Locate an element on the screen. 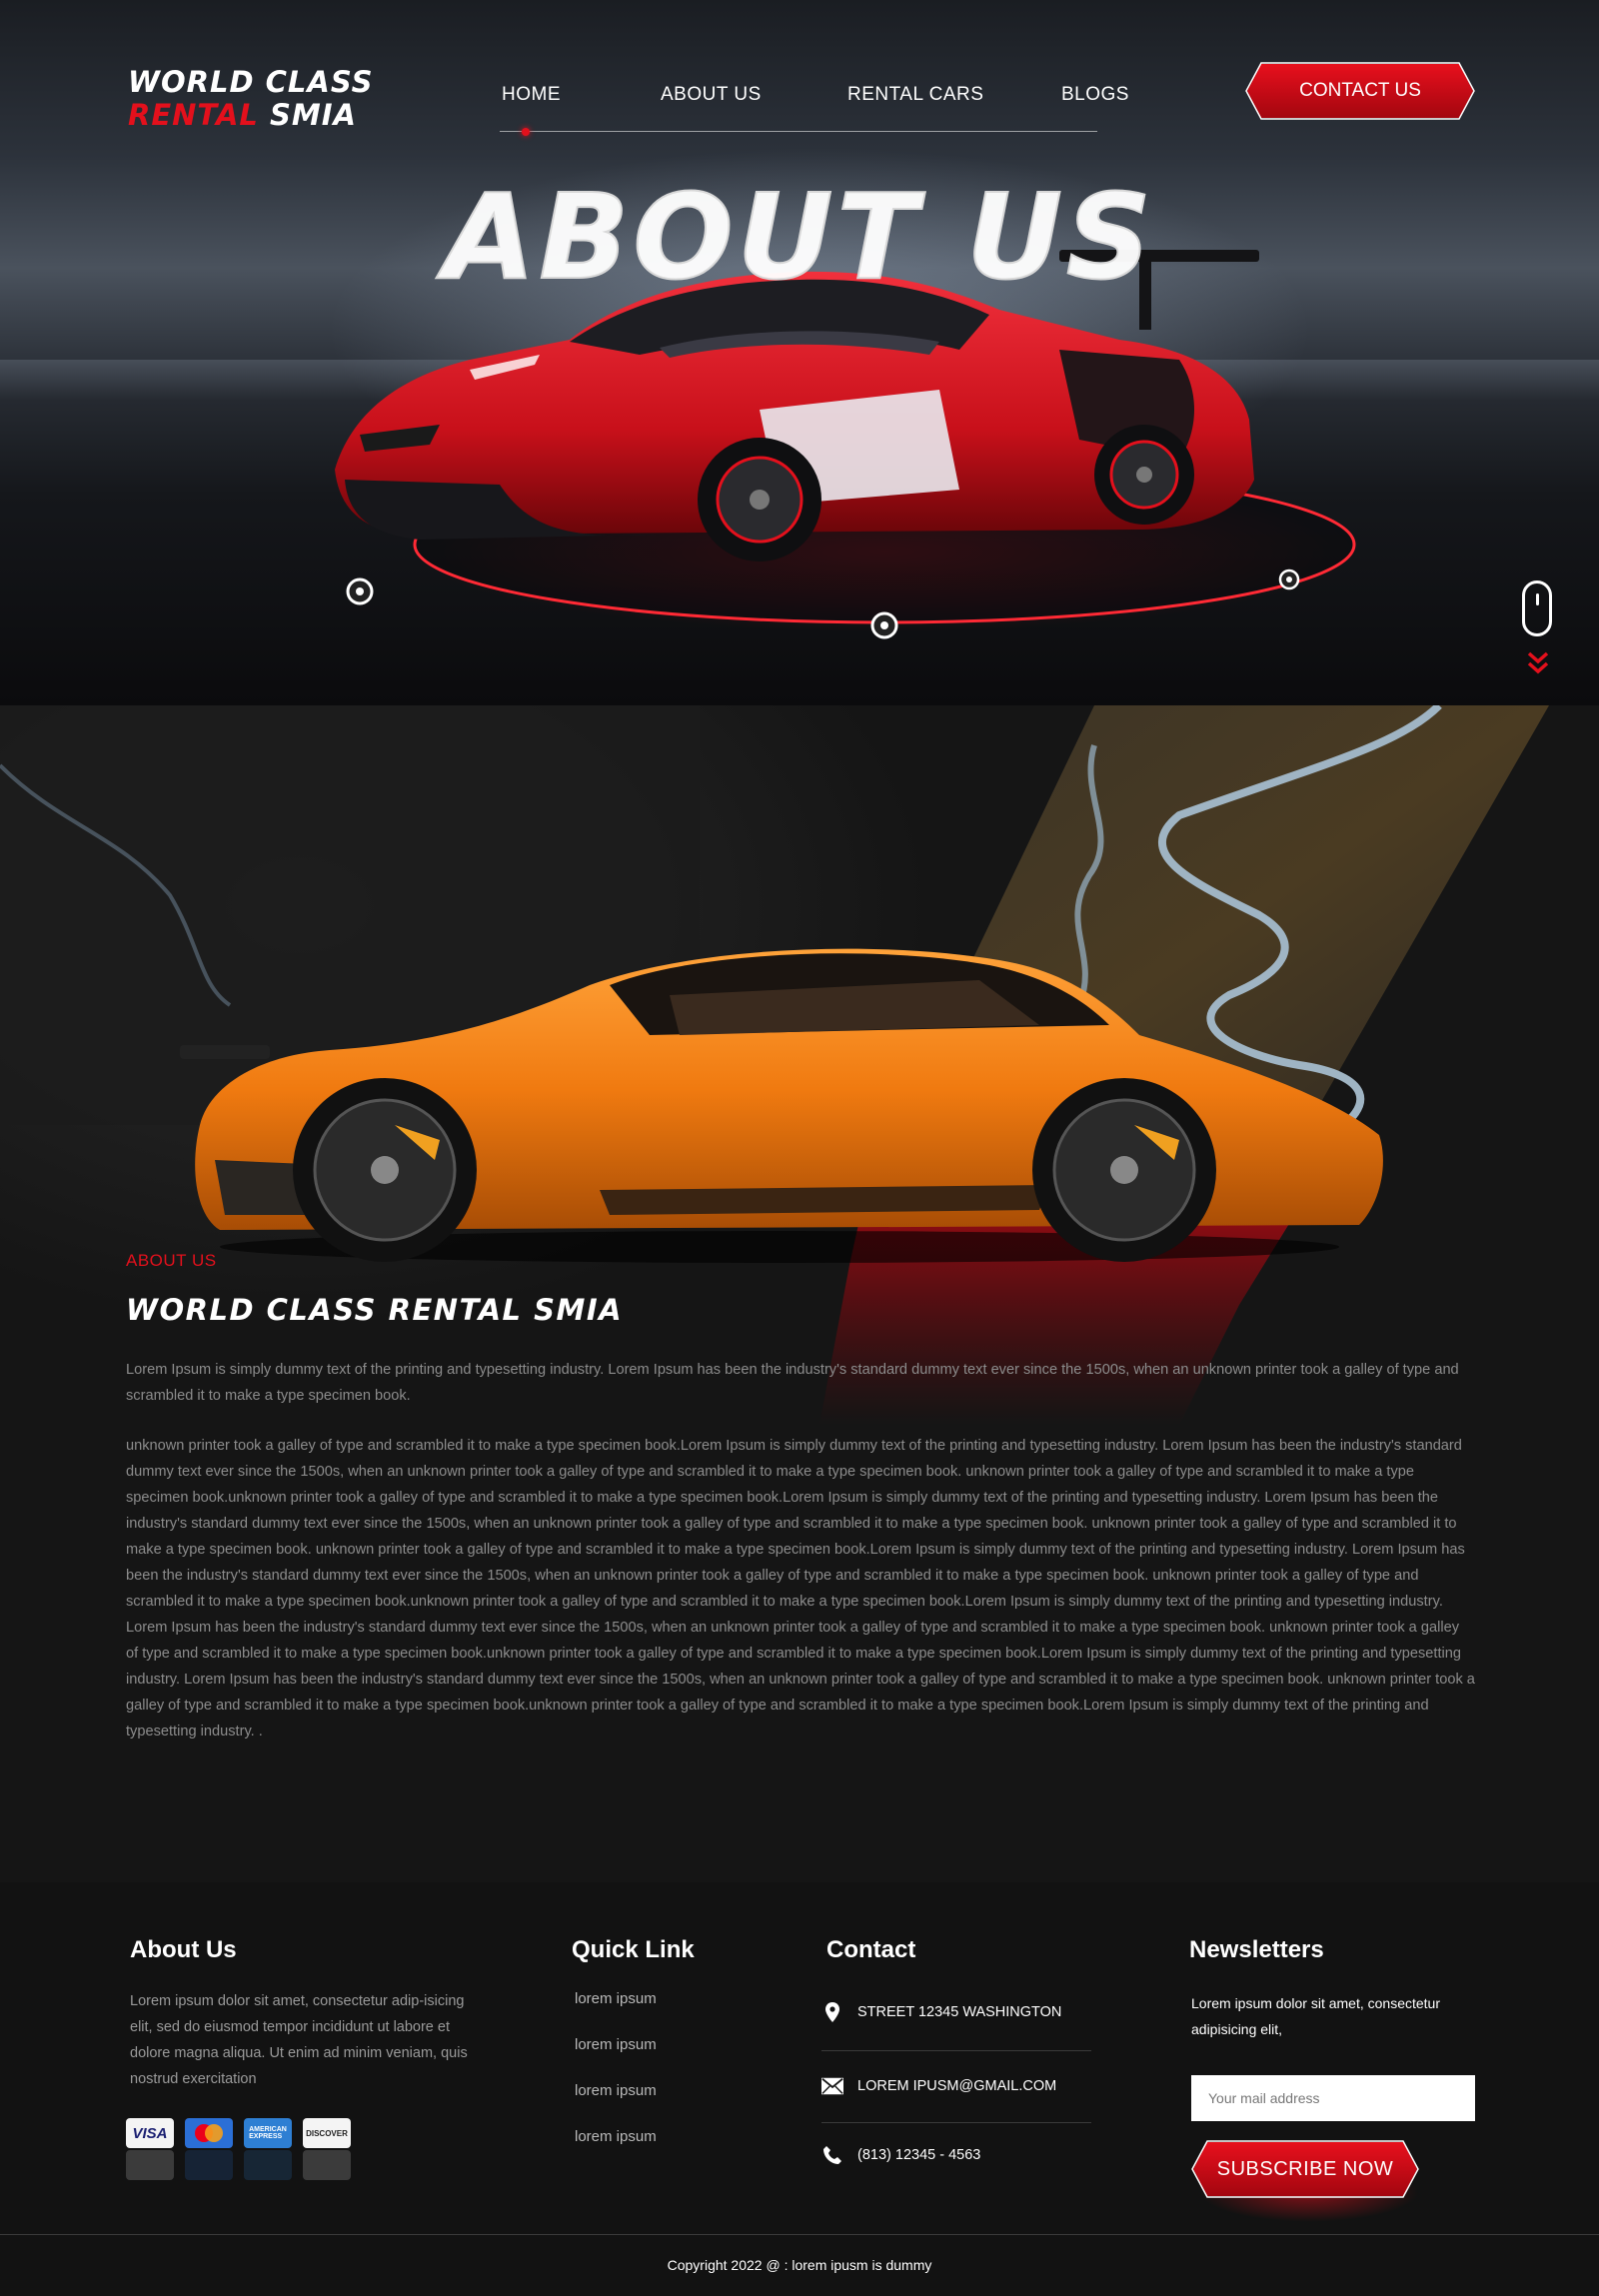 Image resolution: width=1599 pixels, height=2296 pixels. footer-contact-heading: Contact is located at coordinates (871, 1949).